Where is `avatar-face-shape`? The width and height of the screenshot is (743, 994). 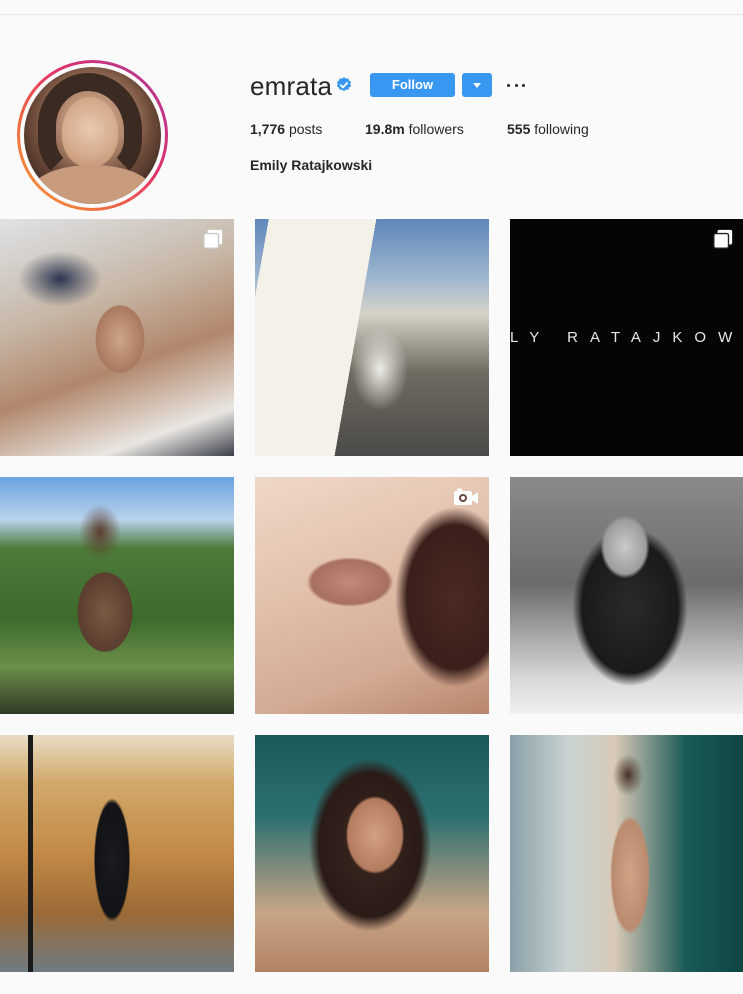
avatar-face-shape is located at coordinates (90, 132).